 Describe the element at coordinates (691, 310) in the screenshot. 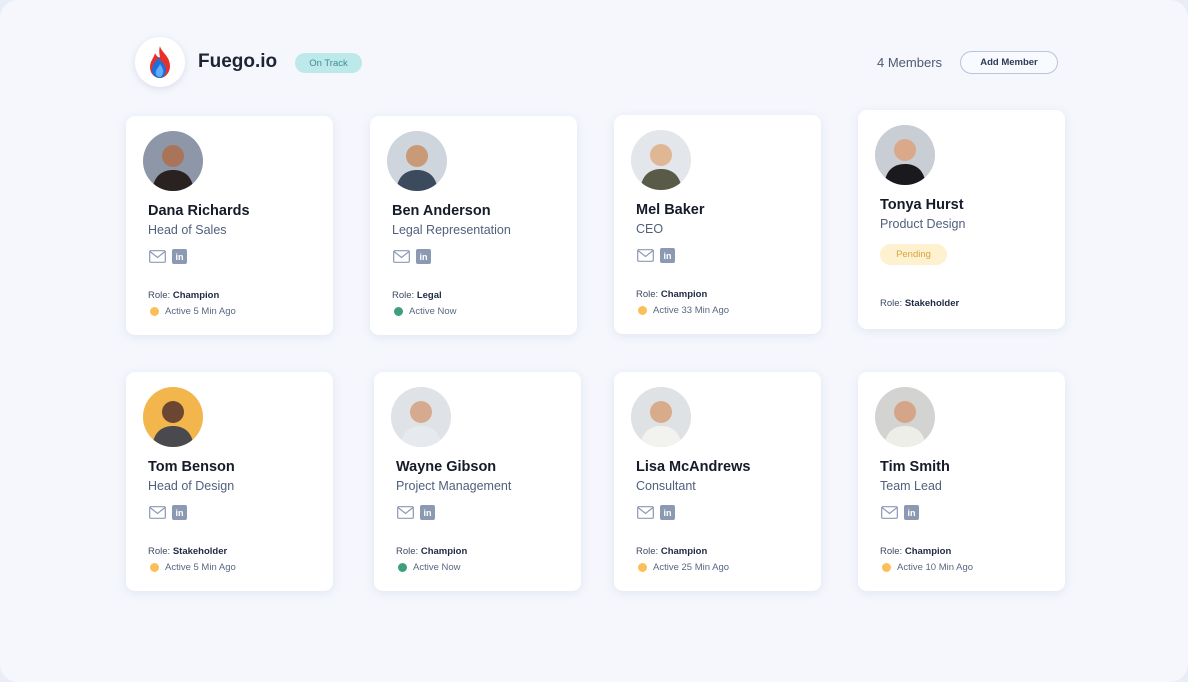

I see `activity-text: Active 33 Min Ago` at that location.